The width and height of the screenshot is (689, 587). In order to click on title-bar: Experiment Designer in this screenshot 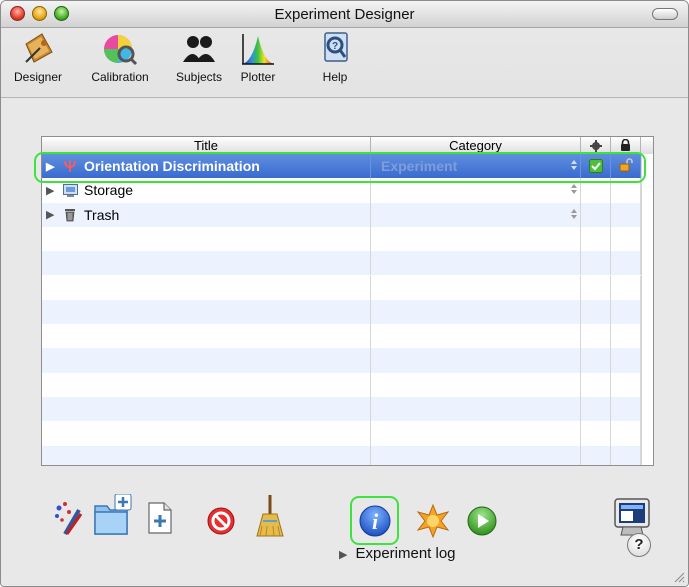, I will do `click(344, 14)`.